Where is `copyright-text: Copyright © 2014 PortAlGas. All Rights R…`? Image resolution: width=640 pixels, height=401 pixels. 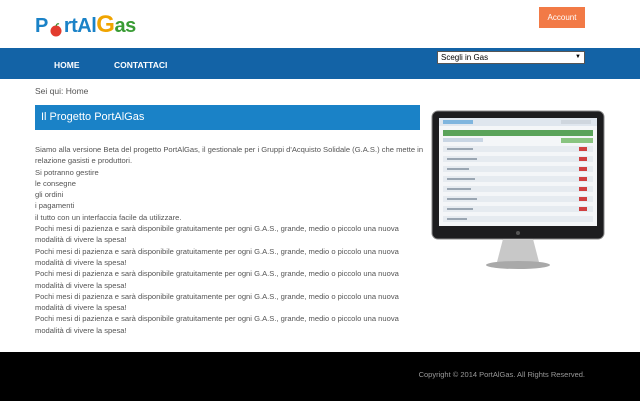
copyright-text: Copyright © 2014 PortAlGas. All Rights R… is located at coordinates (501, 374).